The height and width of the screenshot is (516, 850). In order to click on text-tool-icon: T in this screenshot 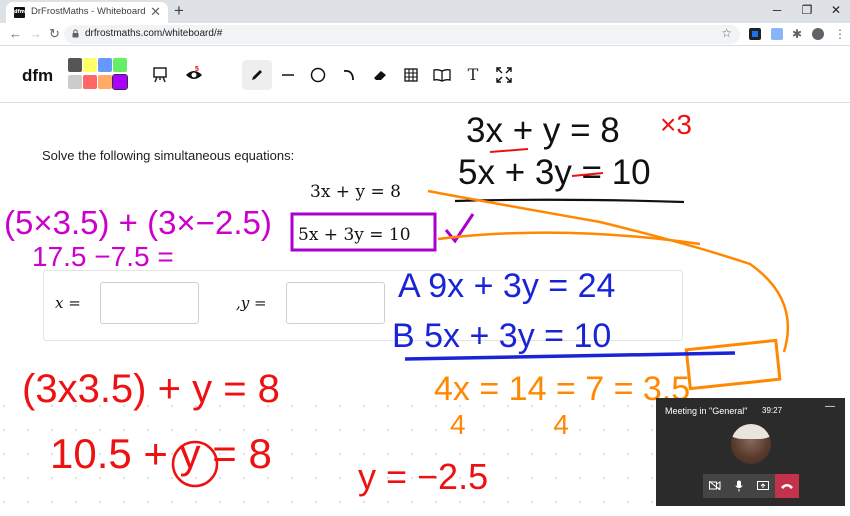, I will do `click(473, 75)`.